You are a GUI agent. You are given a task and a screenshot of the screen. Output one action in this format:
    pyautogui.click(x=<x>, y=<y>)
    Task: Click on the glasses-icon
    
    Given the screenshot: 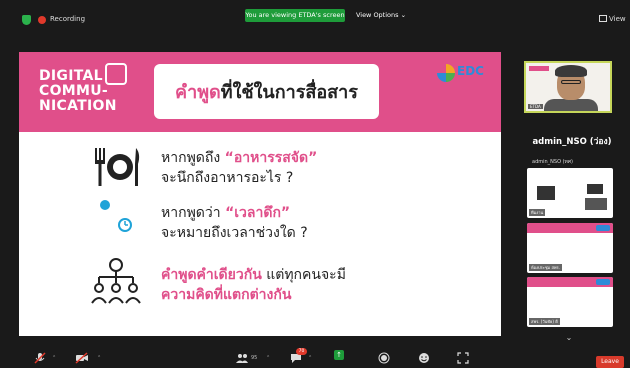 What is the action you would take?
    pyautogui.click(x=571, y=82)
    